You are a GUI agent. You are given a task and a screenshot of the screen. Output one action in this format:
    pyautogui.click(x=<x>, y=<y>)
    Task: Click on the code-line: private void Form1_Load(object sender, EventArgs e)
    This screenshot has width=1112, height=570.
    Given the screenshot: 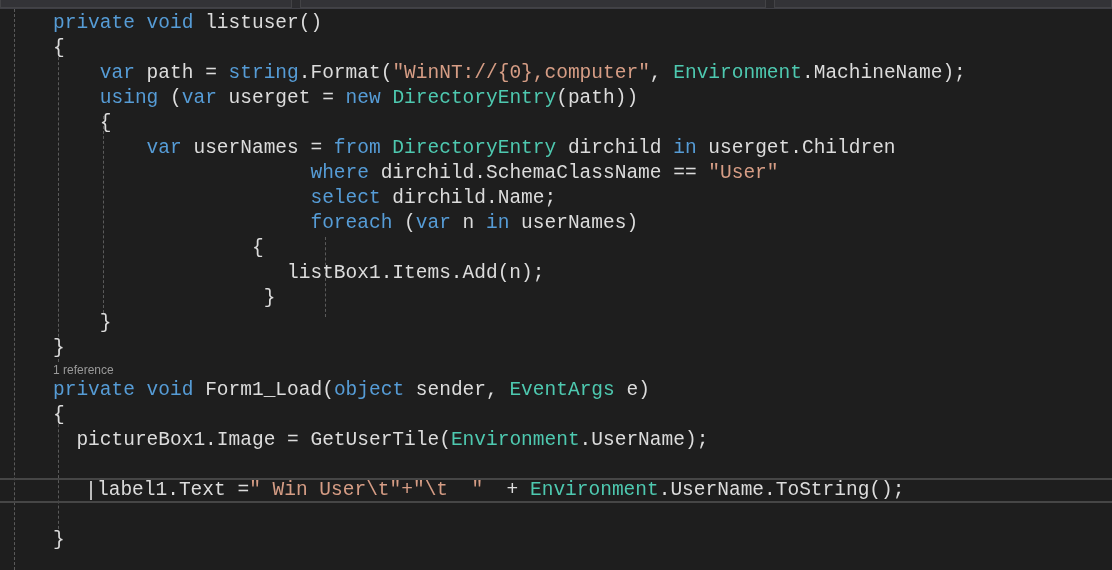 What is the action you would take?
    pyautogui.click(x=351, y=390)
    